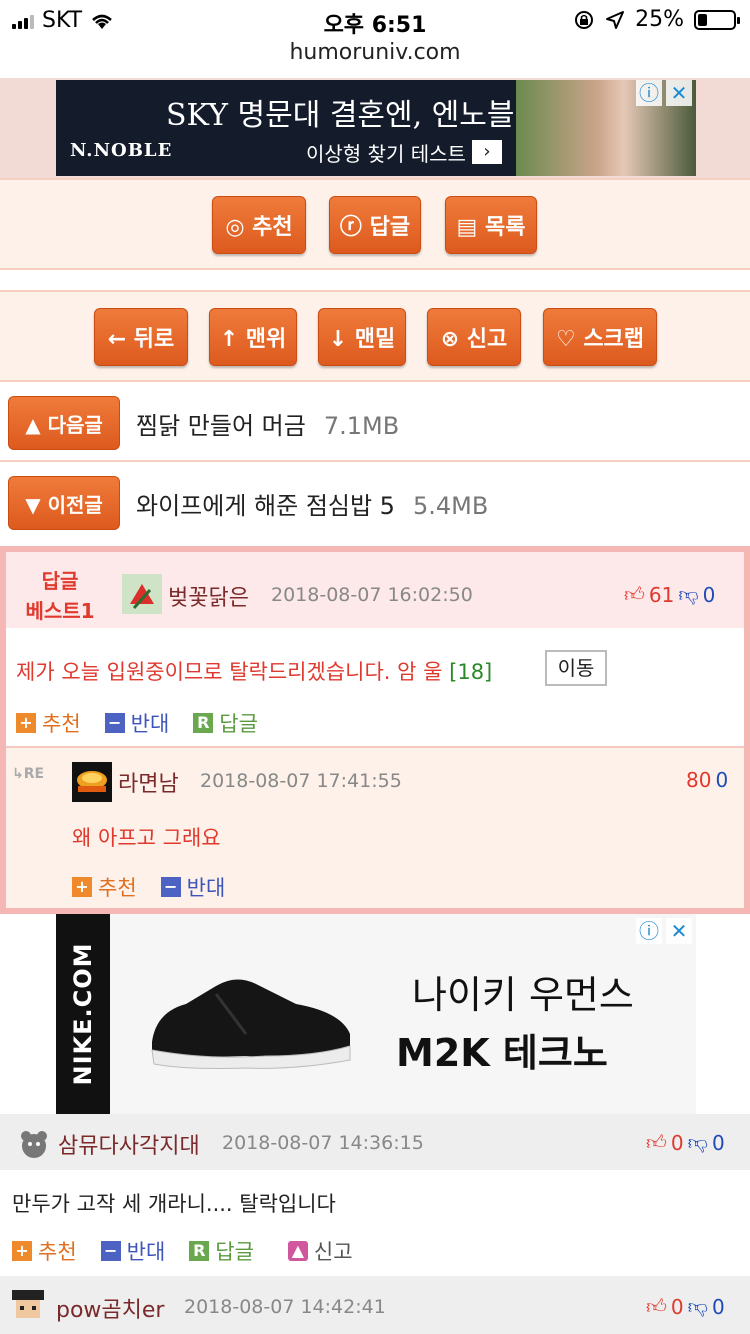 The height and width of the screenshot is (1334, 750). I want to click on sub-reply-nick: 라면남, so click(148, 782).